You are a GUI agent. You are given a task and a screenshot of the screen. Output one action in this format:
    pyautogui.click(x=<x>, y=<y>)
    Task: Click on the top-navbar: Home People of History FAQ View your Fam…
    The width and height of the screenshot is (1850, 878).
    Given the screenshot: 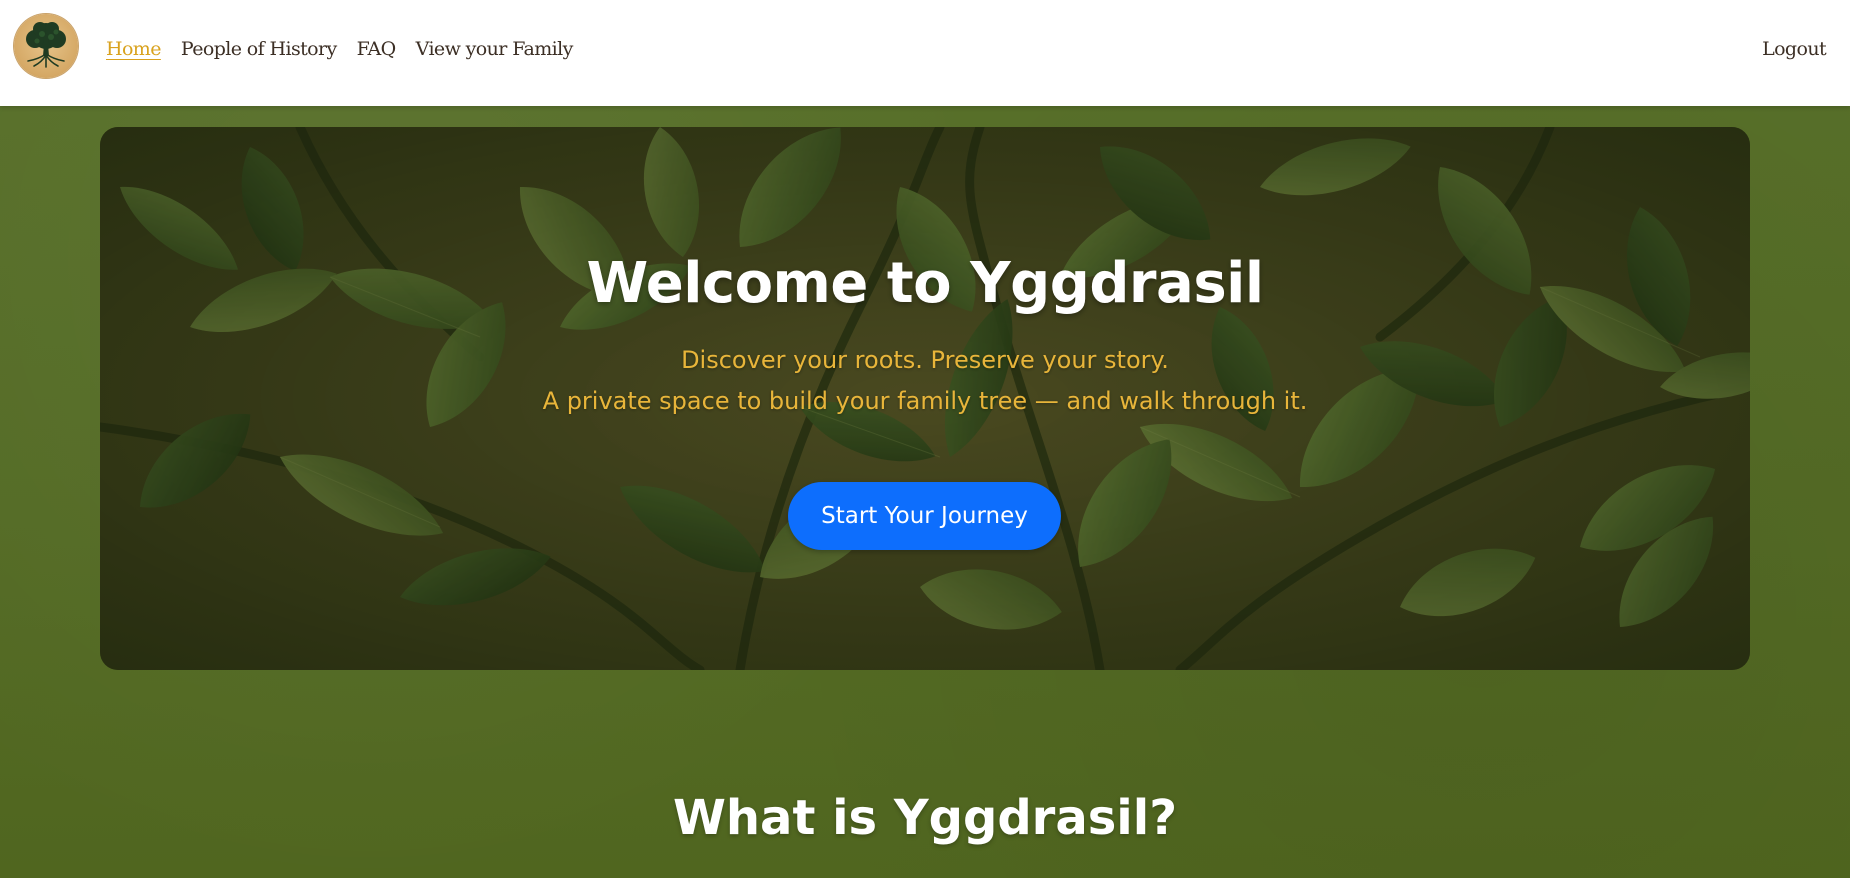 What is the action you would take?
    pyautogui.click(x=925, y=53)
    